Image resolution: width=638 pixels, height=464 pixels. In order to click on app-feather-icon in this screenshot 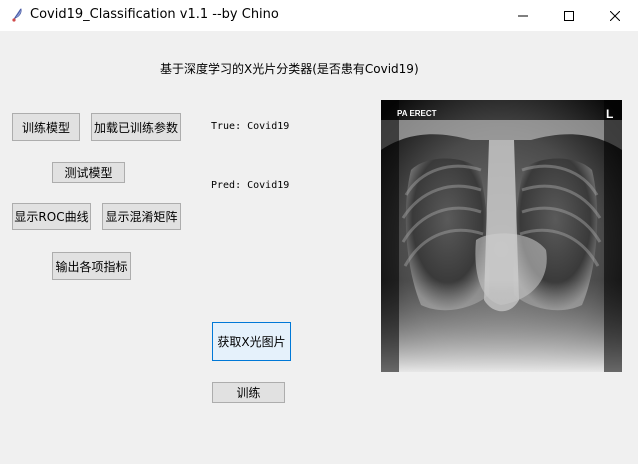, I will do `click(17, 15)`.